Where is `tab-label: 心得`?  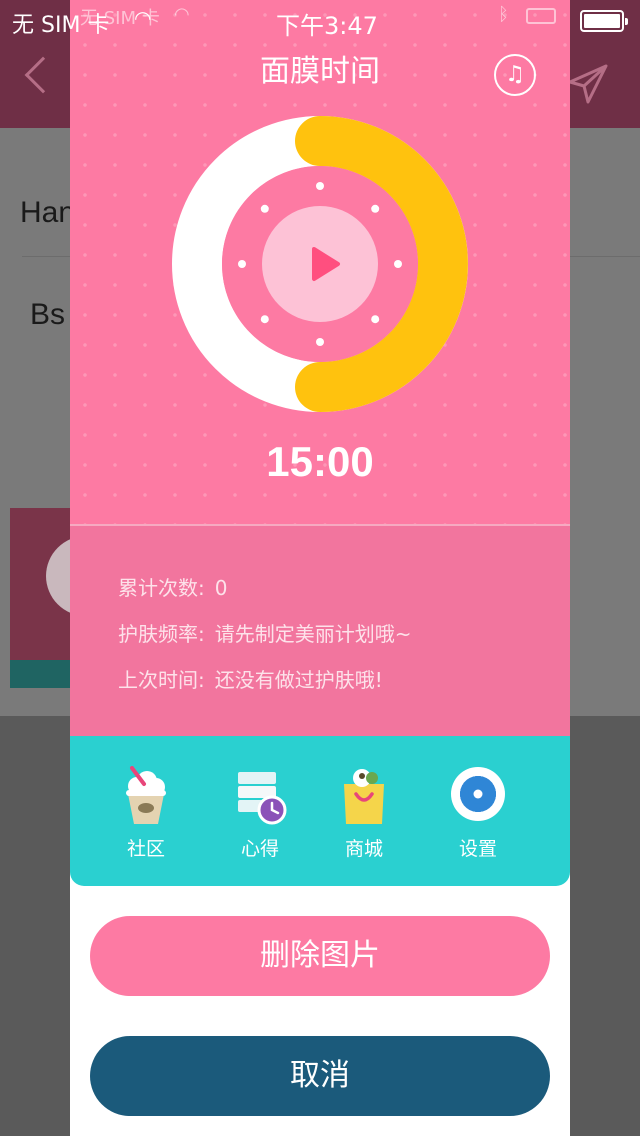
tab-label: 心得 is located at coordinates (259, 849).